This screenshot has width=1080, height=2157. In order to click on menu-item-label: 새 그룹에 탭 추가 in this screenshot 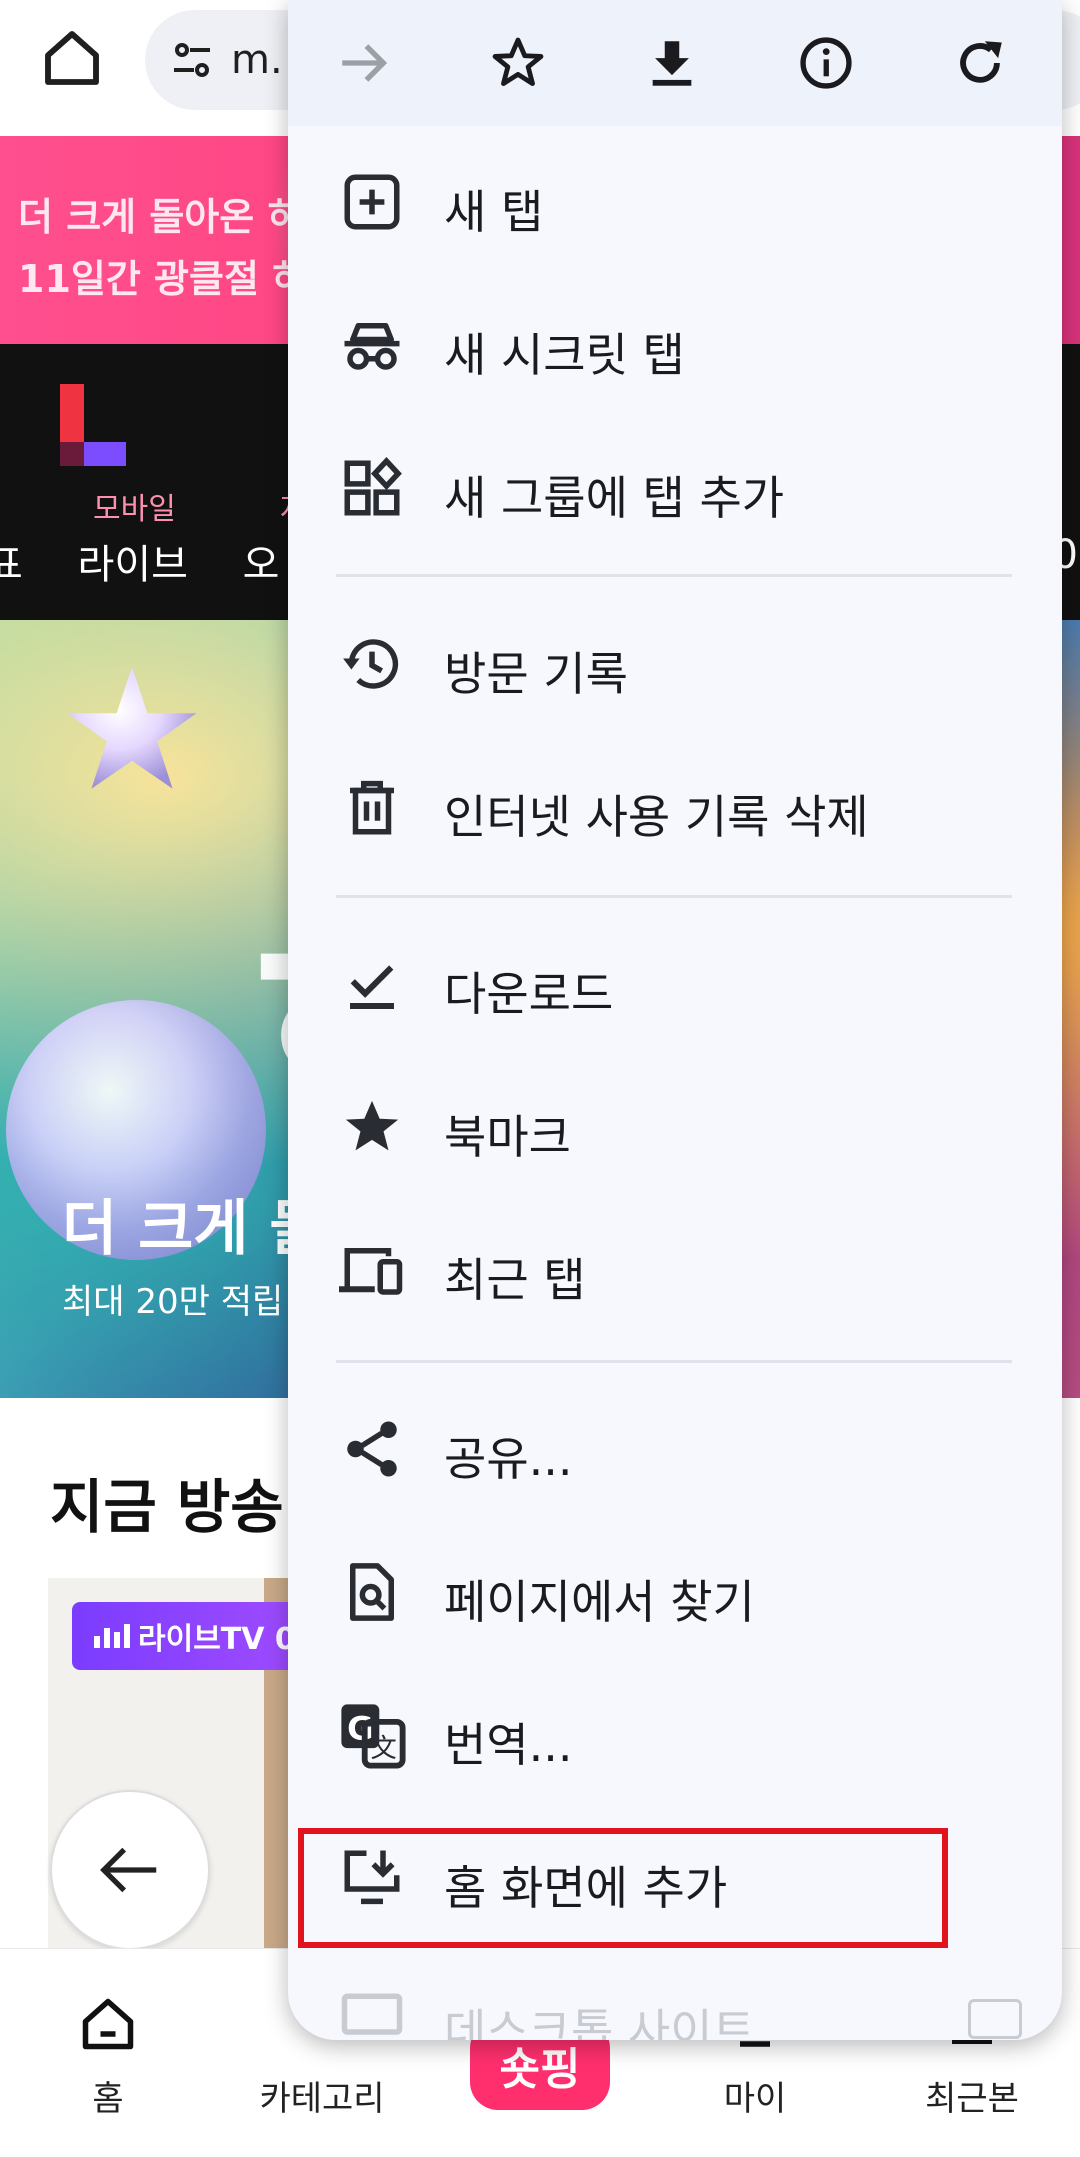, I will do `click(614, 498)`.